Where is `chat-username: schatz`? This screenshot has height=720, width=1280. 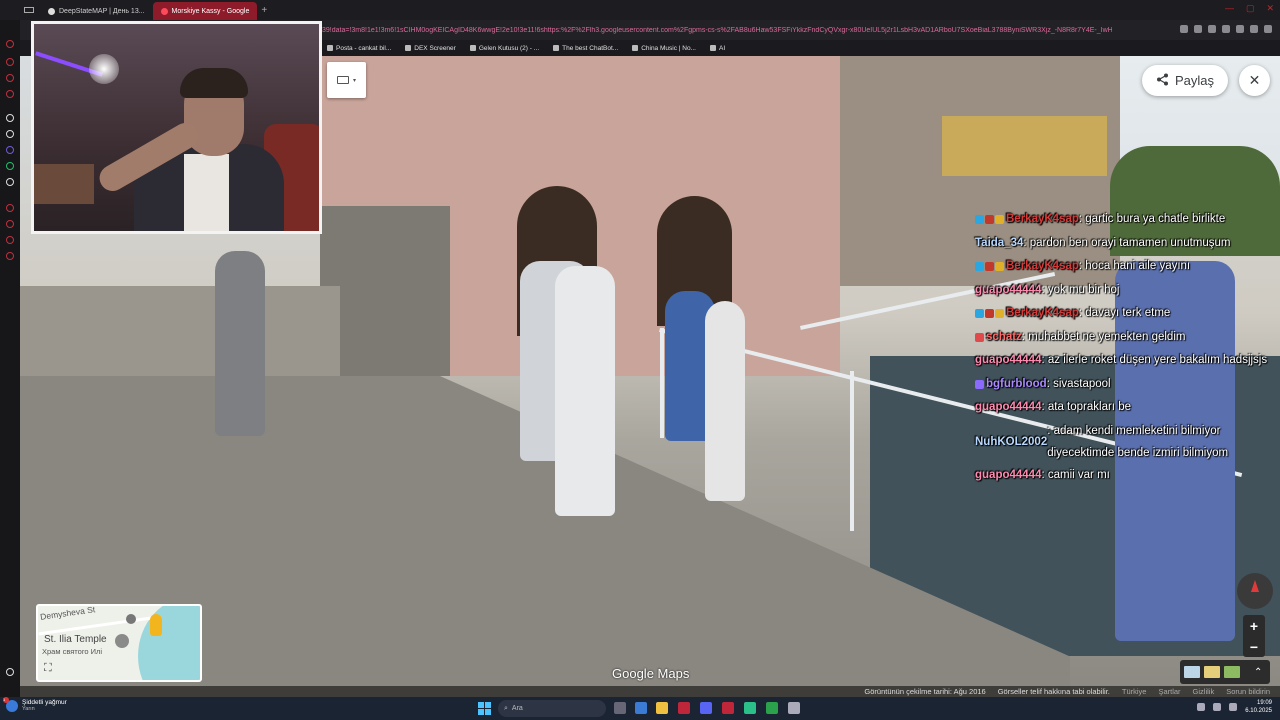
chat-username: schatz is located at coordinates (1004, 337).